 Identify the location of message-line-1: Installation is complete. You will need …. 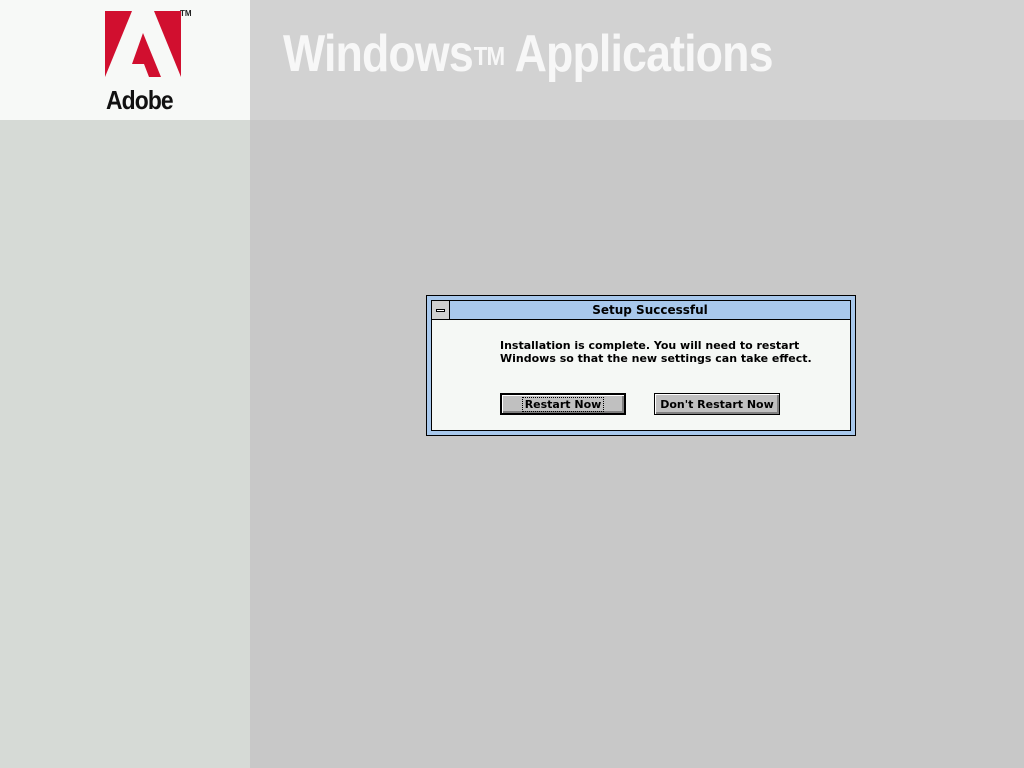
(650, 345).